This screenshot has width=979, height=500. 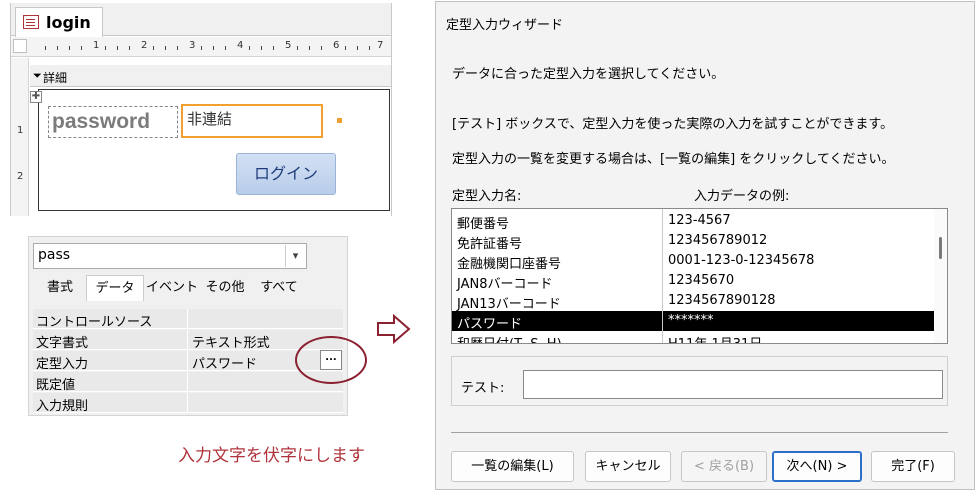 What do you see at coordinates (699, 432) in the screenshot?
I see `dialog-divider` at bounding box center [699, 432].